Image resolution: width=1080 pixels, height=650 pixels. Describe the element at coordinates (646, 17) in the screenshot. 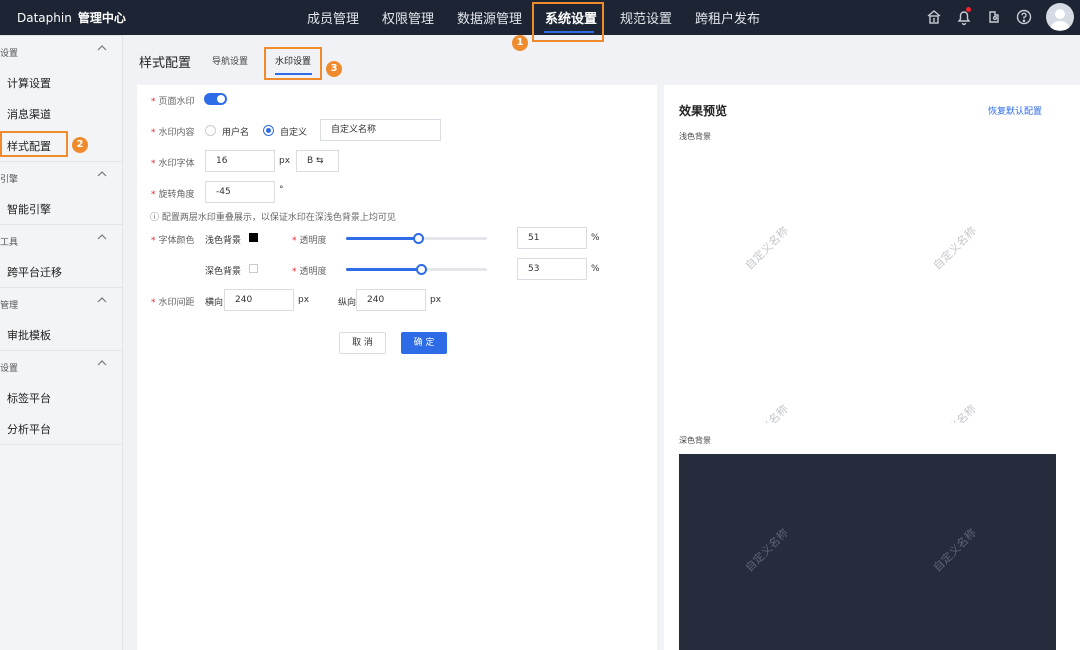

I see `nav-standards: 规范设置` at that location.